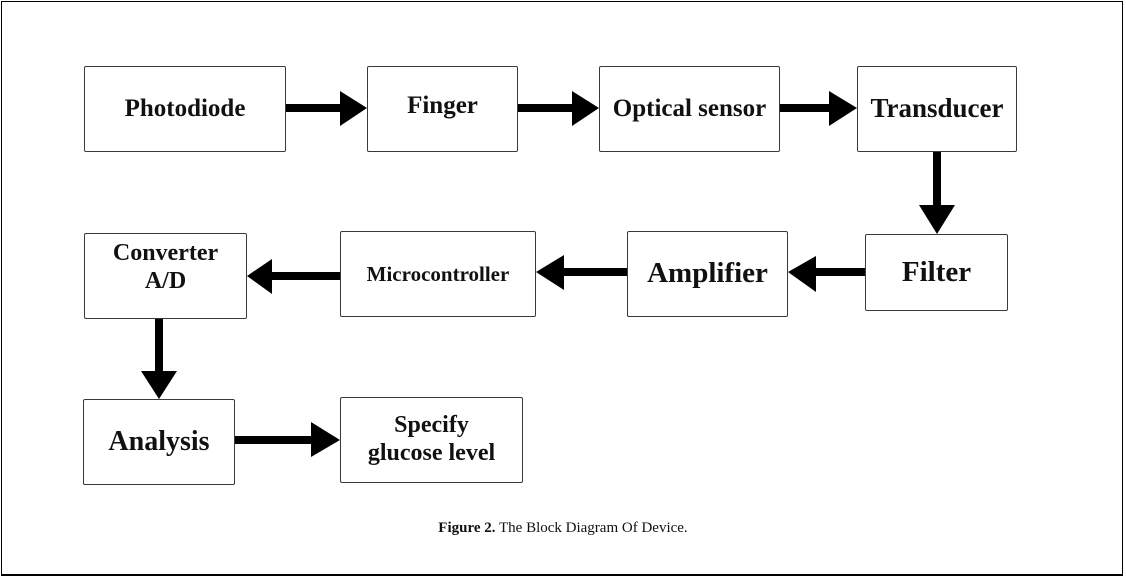 The image size is (1126, 579). Describe the element at coordinates (326, 108) in the screenshot. I see `arrow-photodiode-to-finger` at that location.